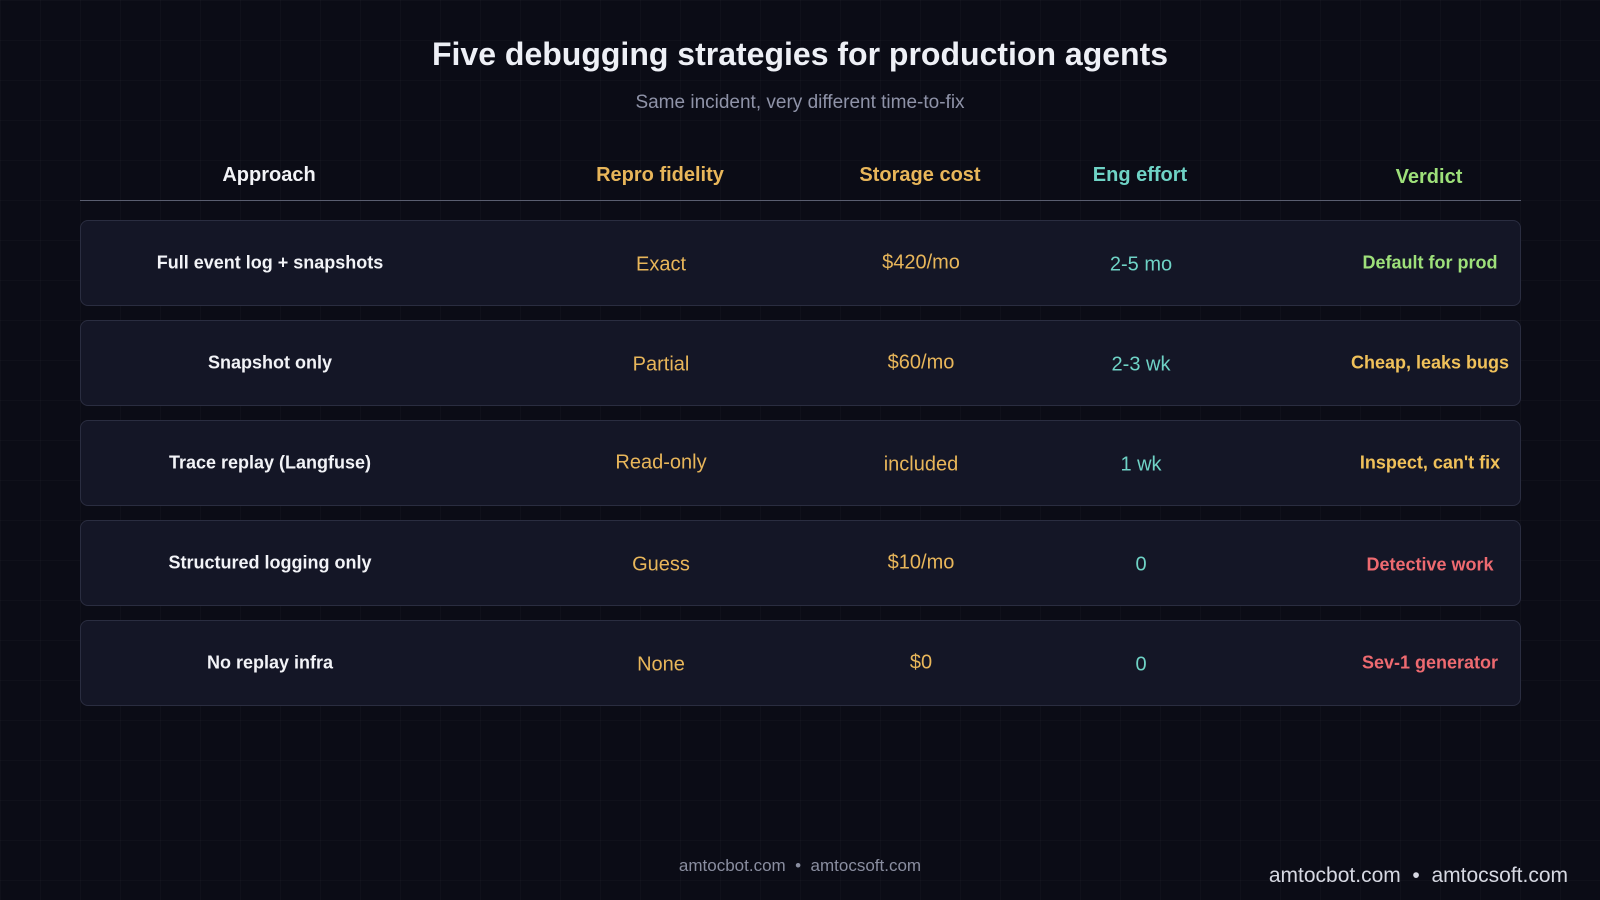  Describe the element at coordinates (270, 462) in the screenshot. I see `cell-approach: Trace replay (Langfuse)` at that location.